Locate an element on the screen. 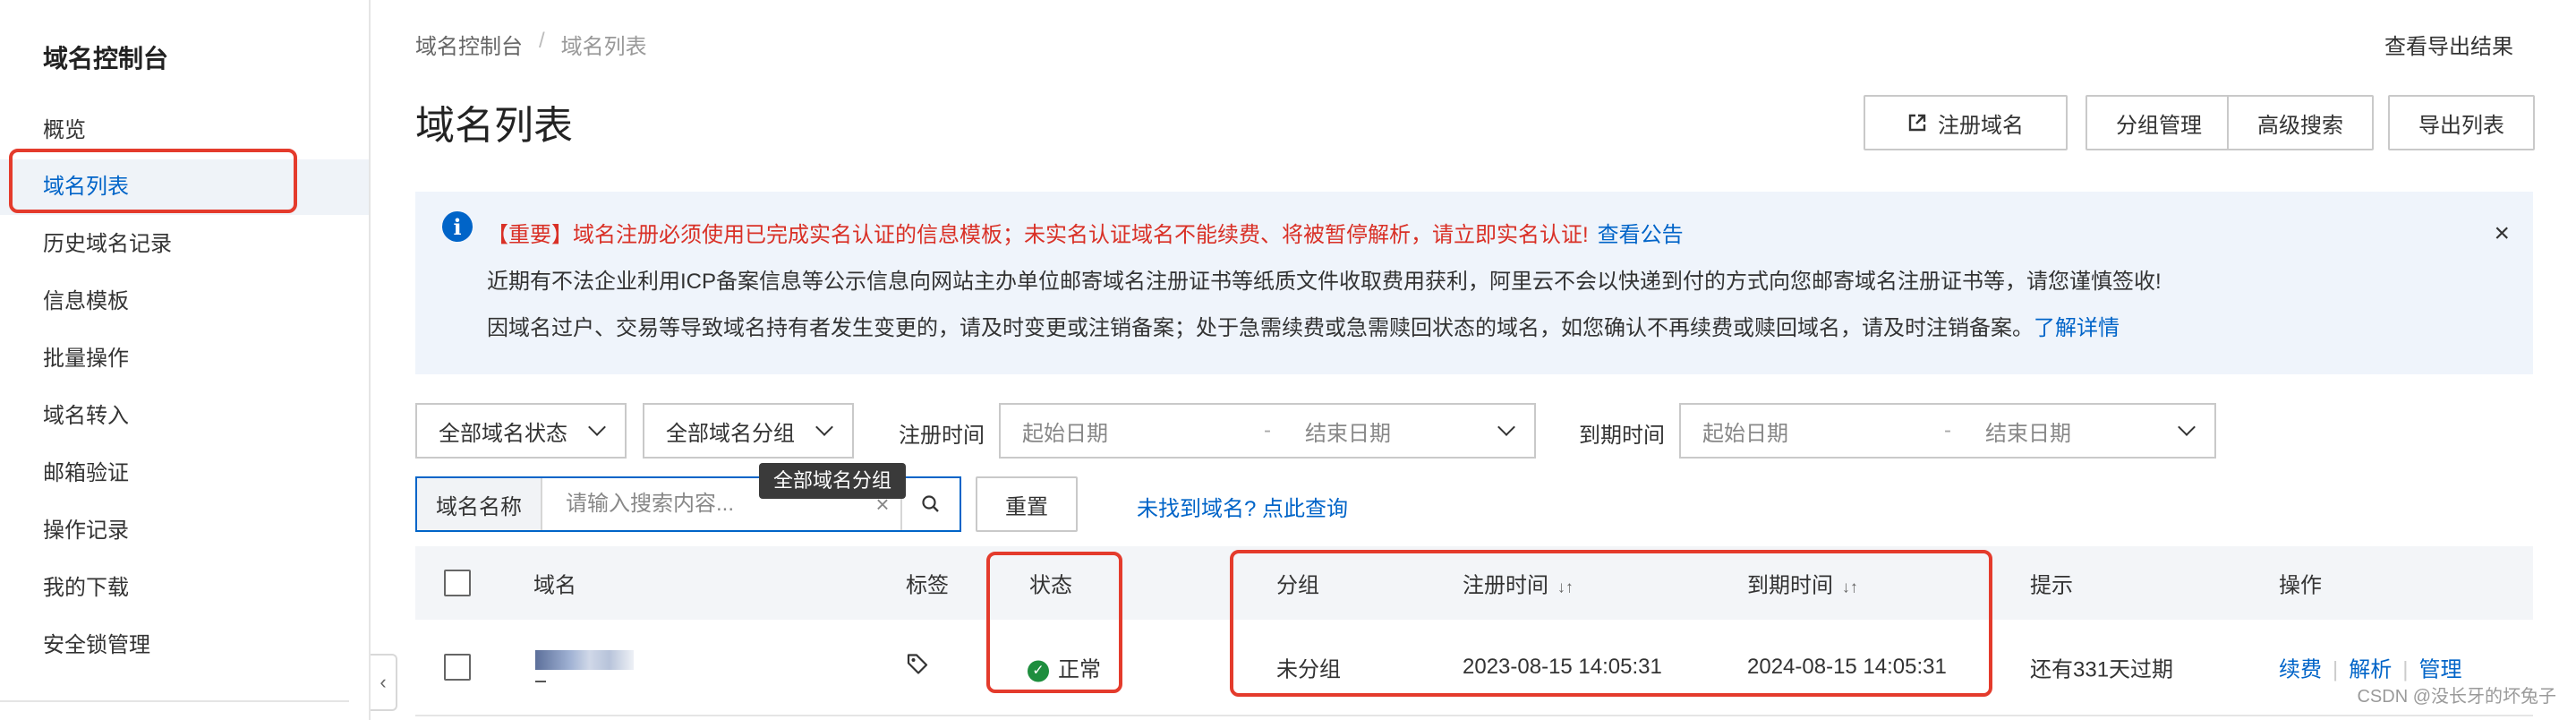 Image resolution: width=2576 pixels, height=720 pixels. col-expire-time-label: 到期时间 is located at coordinates (1790, 586).